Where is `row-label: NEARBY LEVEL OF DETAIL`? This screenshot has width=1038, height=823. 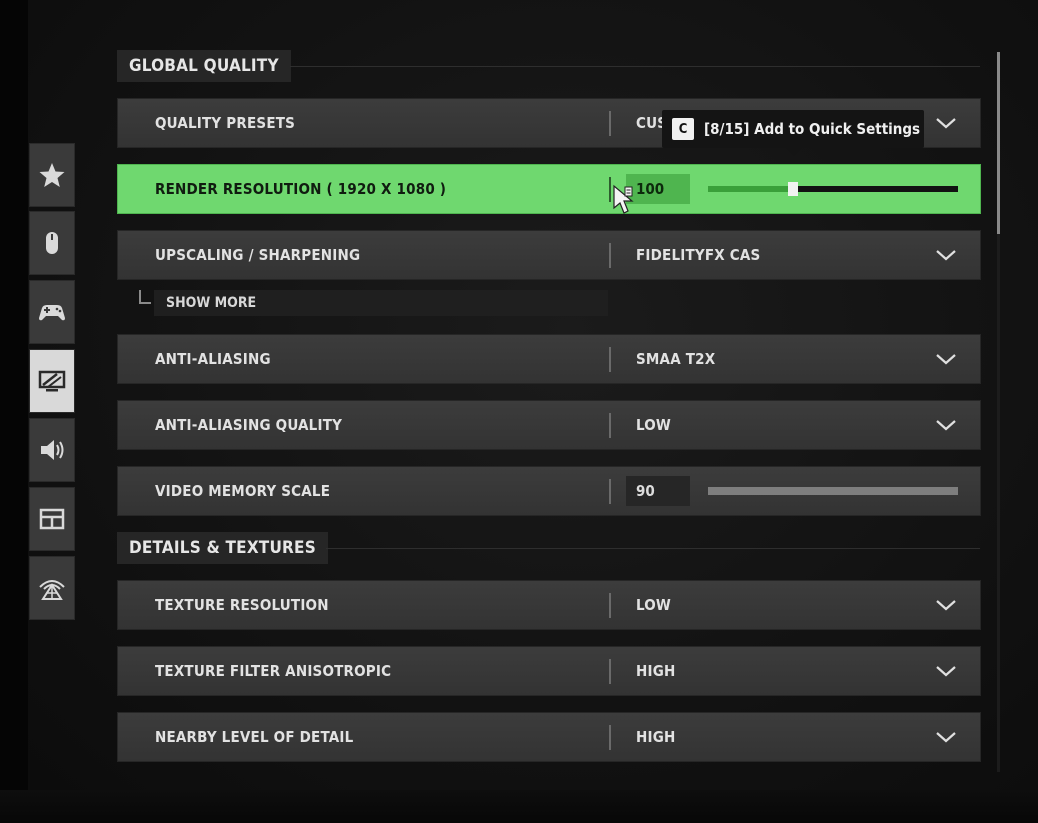 row-label: NEARBY LEVEL OF DETAIL is located at coordinates (254, 737).